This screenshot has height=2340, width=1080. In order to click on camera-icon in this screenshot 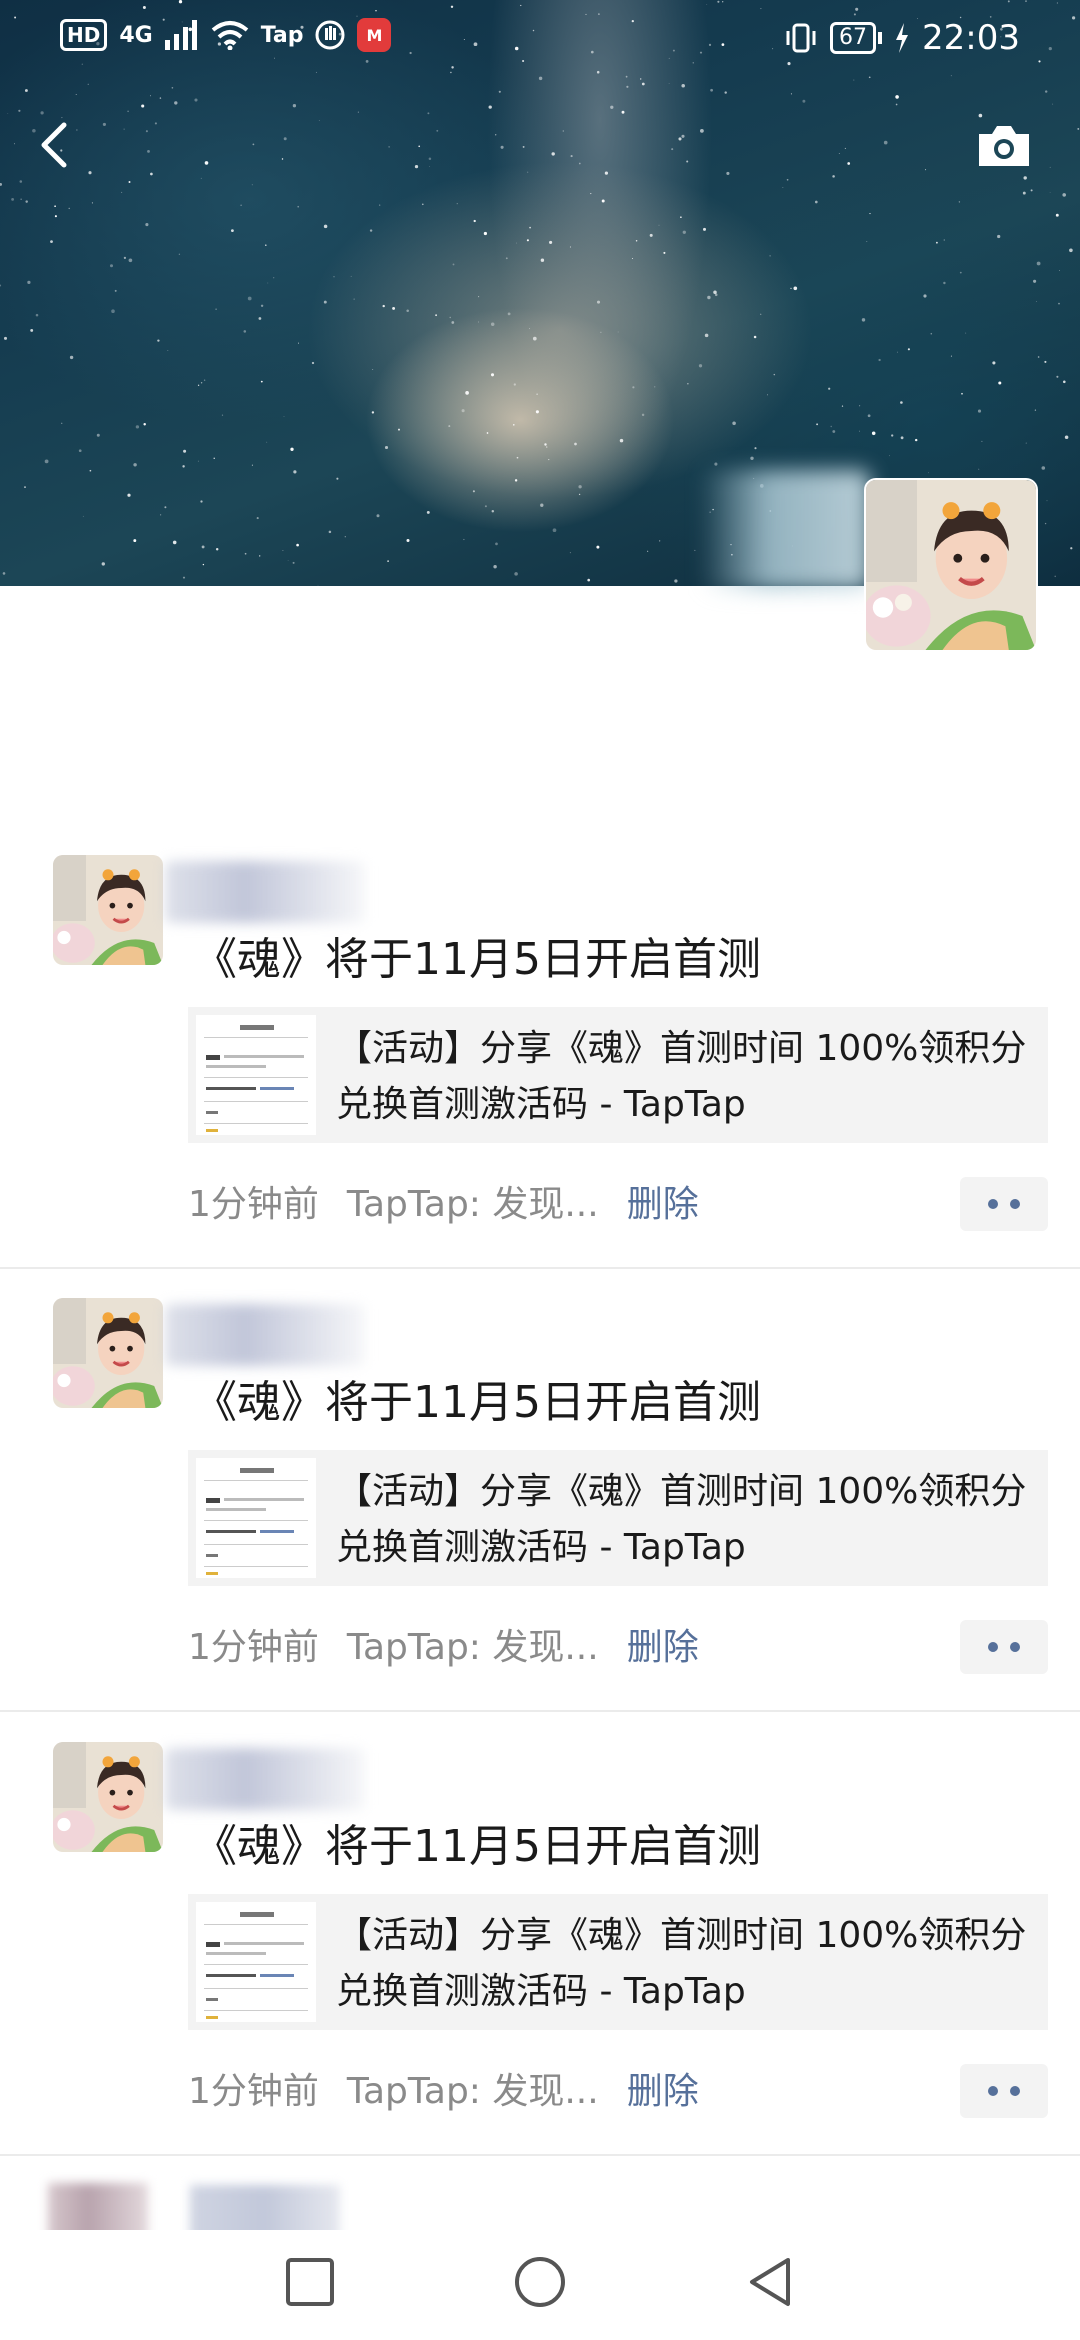, I will do `click(1004, 146)`.